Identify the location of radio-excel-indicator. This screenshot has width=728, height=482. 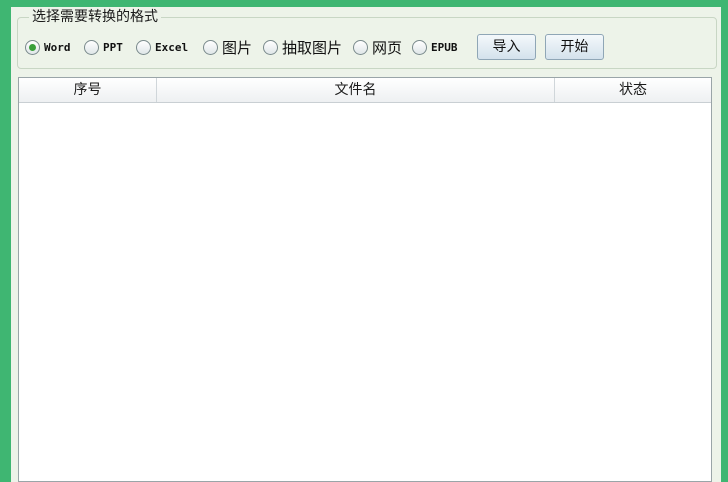
(143, 47).